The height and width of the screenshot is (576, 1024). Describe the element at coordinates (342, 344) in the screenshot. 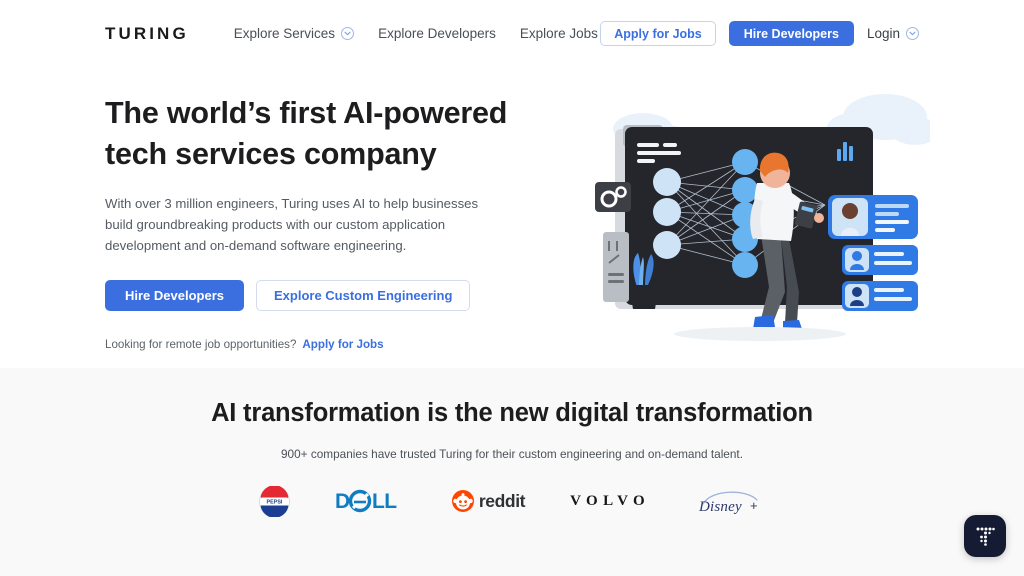

I see `hero-apply-for-jobs-link: Apply for Jobs` at that location.